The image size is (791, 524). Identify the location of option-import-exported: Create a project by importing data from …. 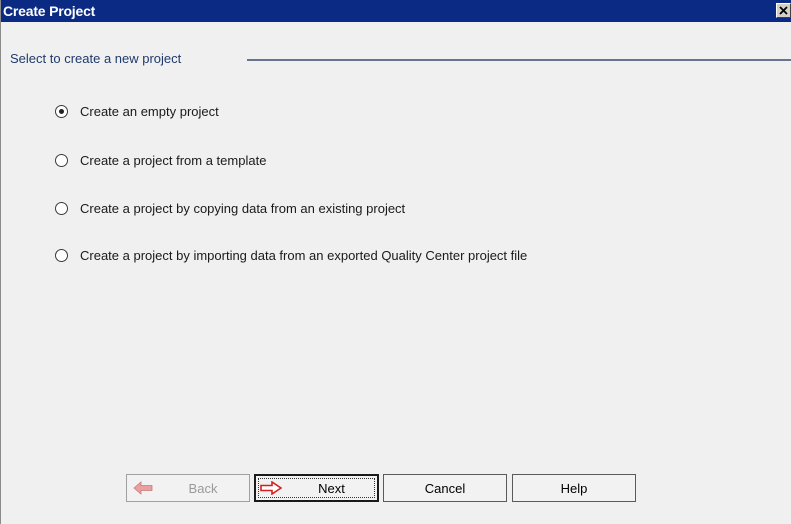
(291, 255).